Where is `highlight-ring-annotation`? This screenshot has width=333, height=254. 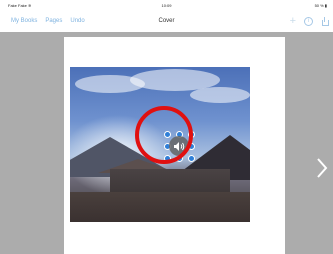
highlight-ring-annotation is located at coordinates (164, 135).